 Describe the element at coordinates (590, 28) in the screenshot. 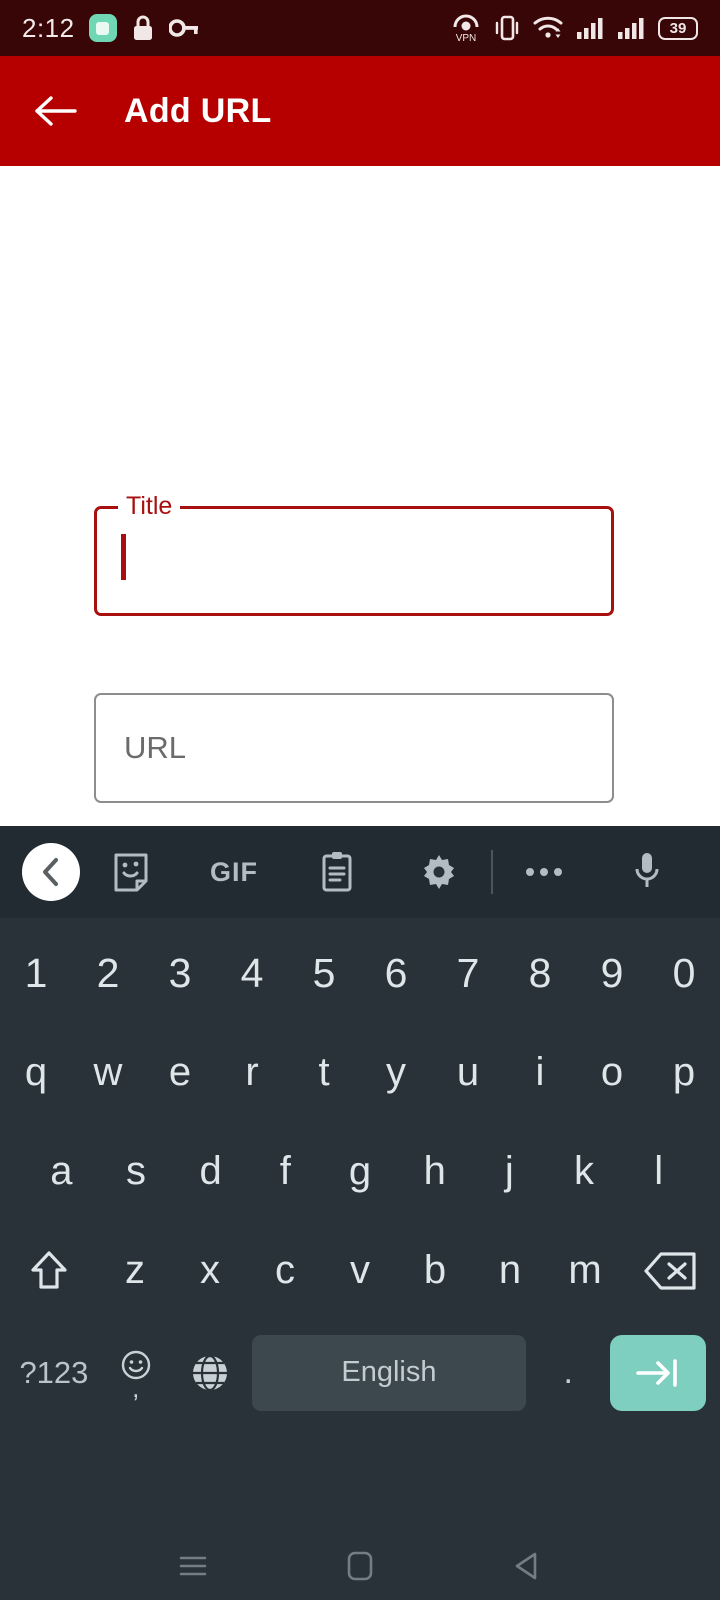

I see `signal-sim1-icon` at that location.